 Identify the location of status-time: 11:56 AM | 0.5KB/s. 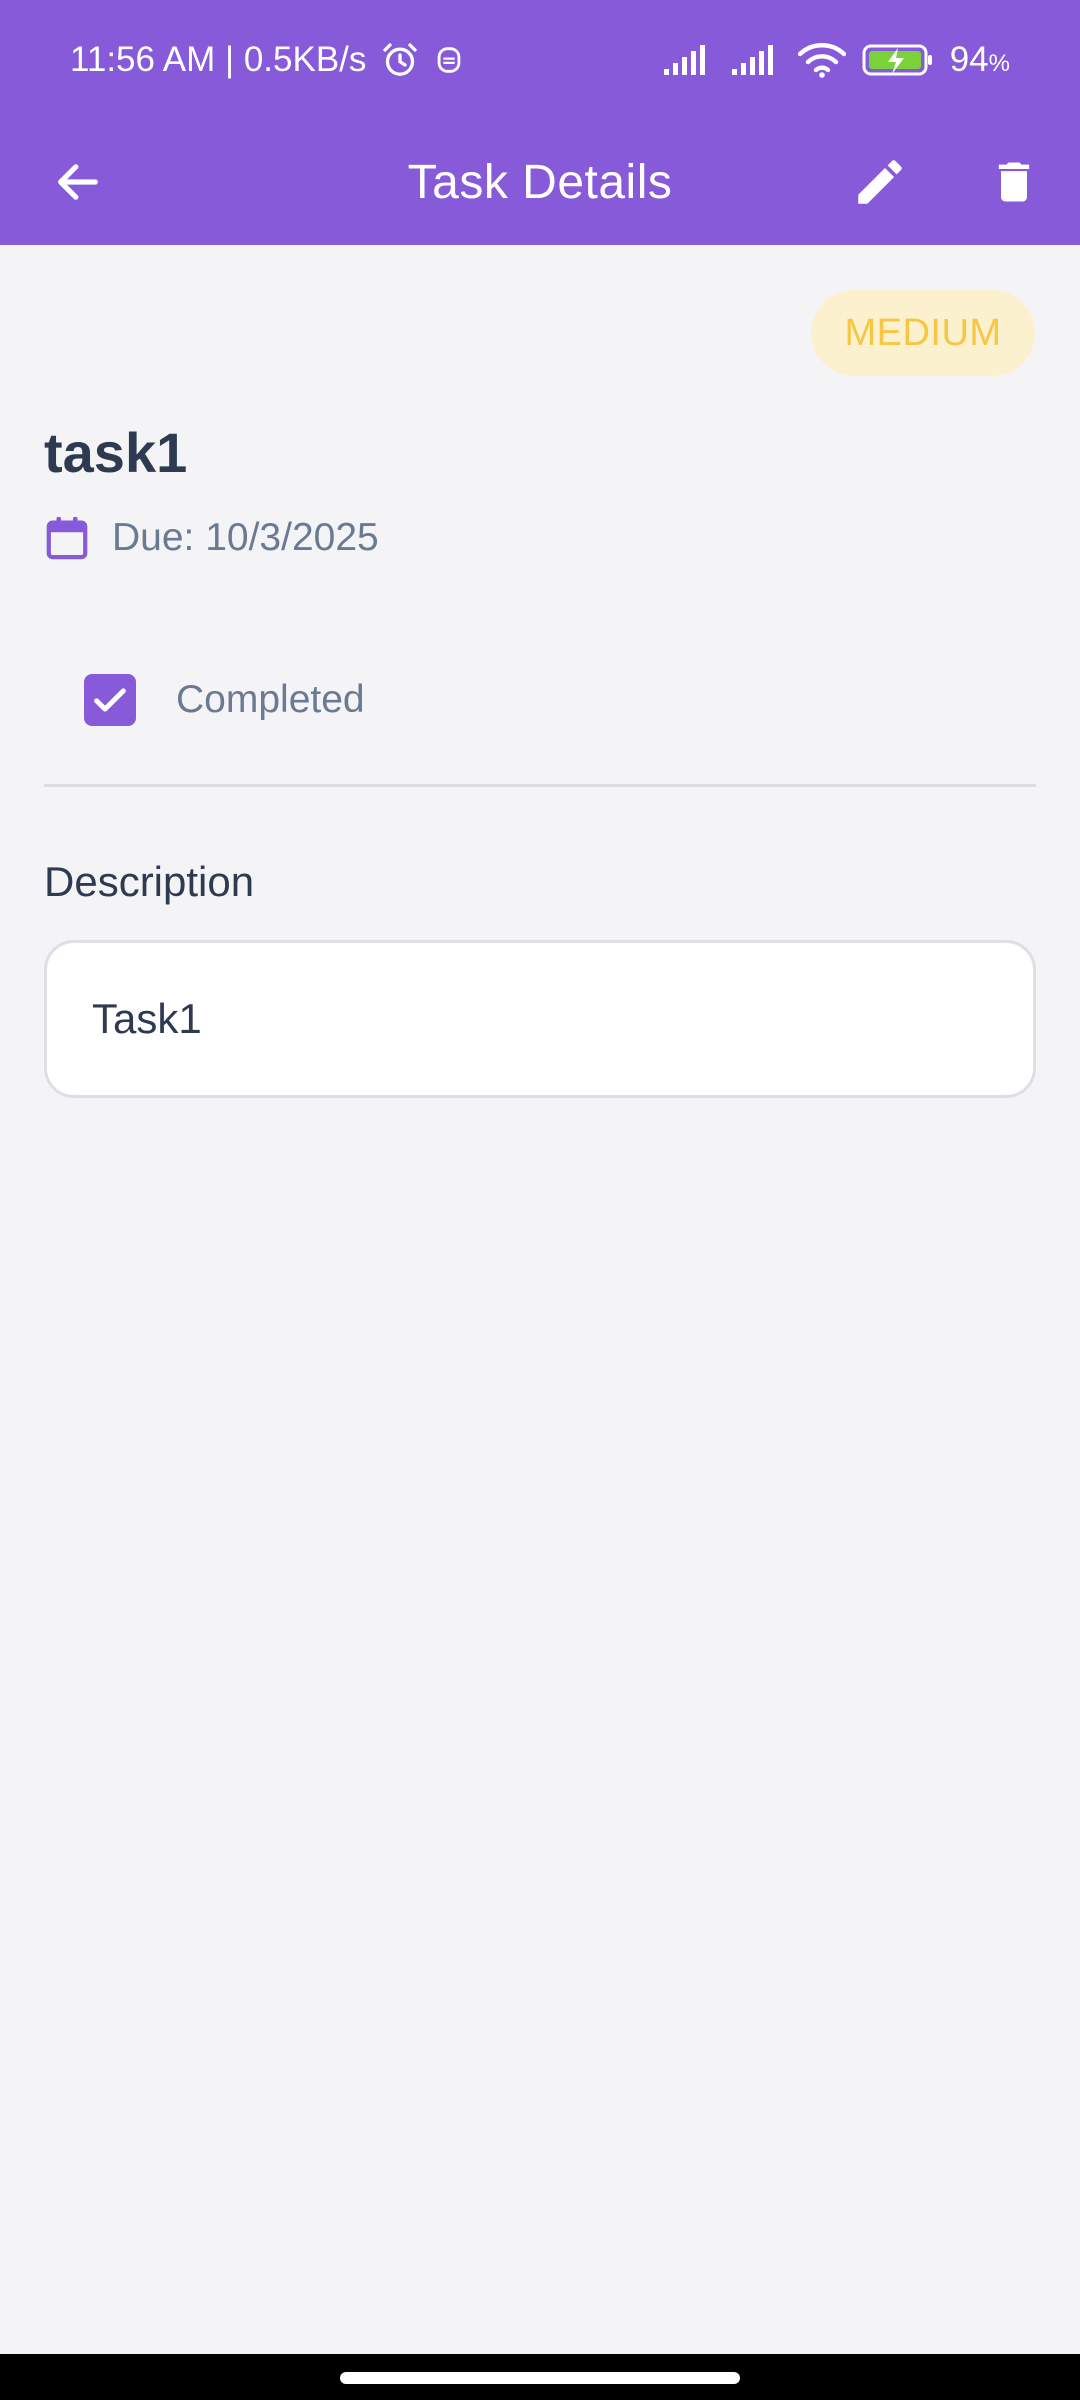
(218, 59).